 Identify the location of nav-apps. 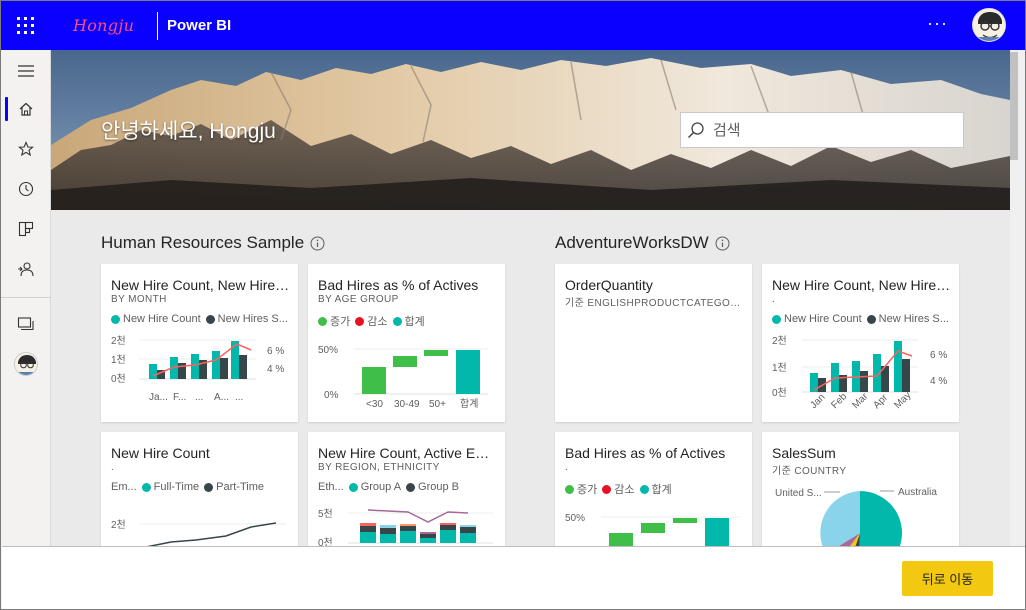
(26, 229).